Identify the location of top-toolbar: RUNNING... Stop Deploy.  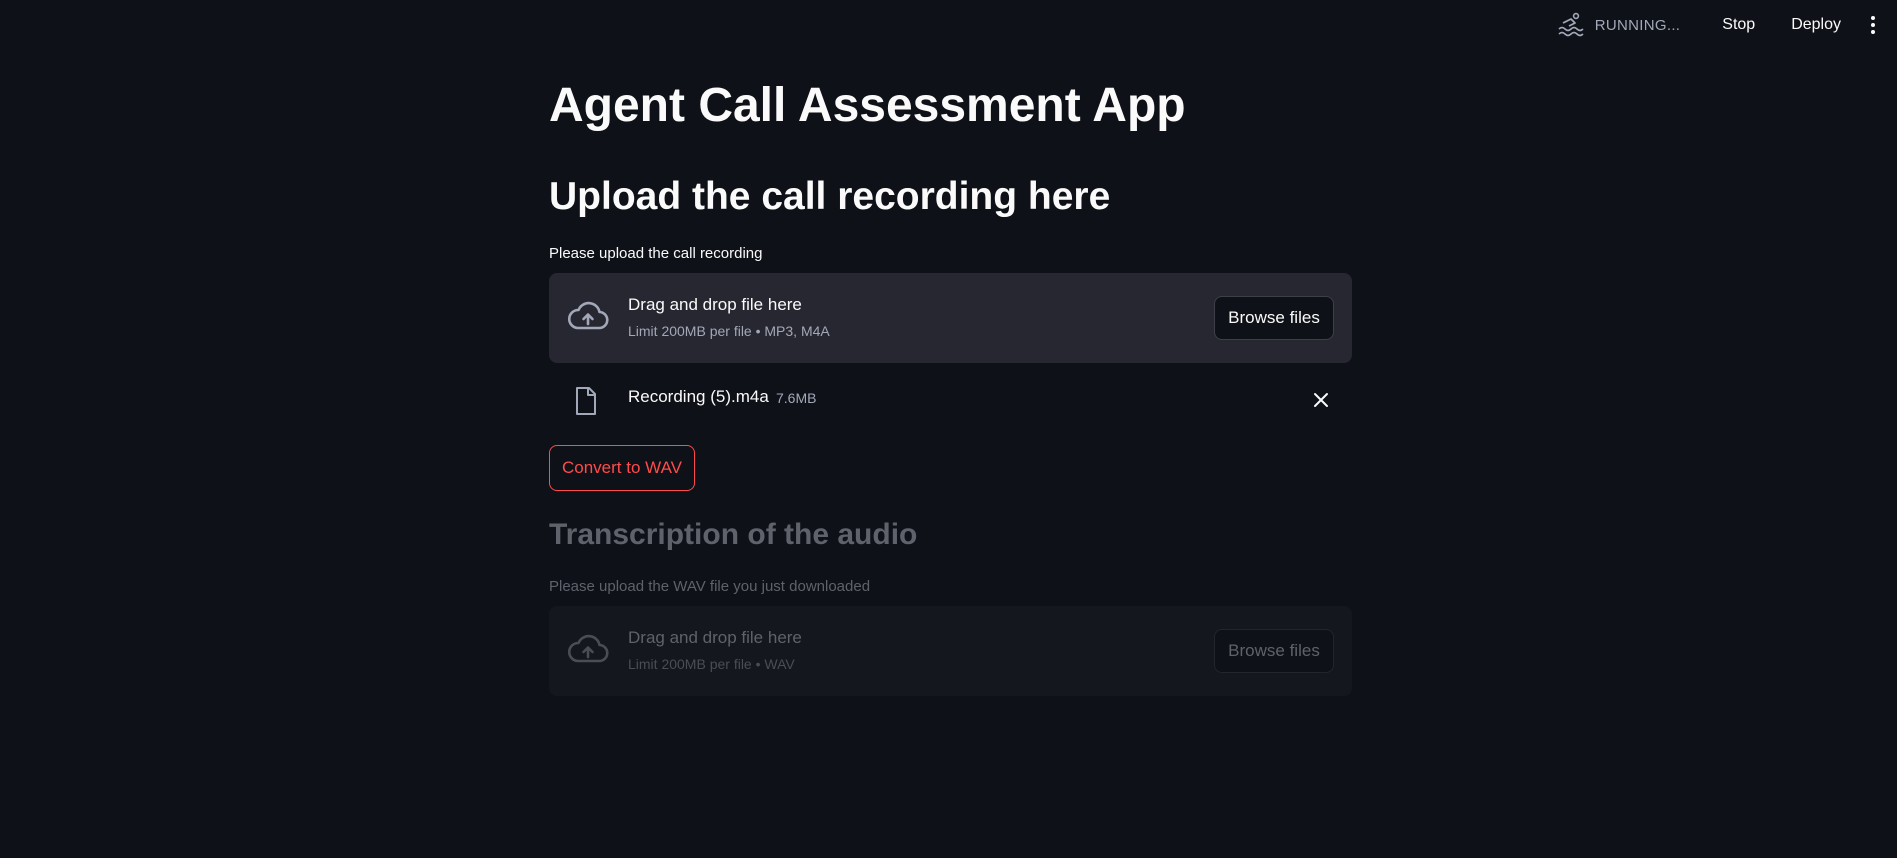
(1727, 25).